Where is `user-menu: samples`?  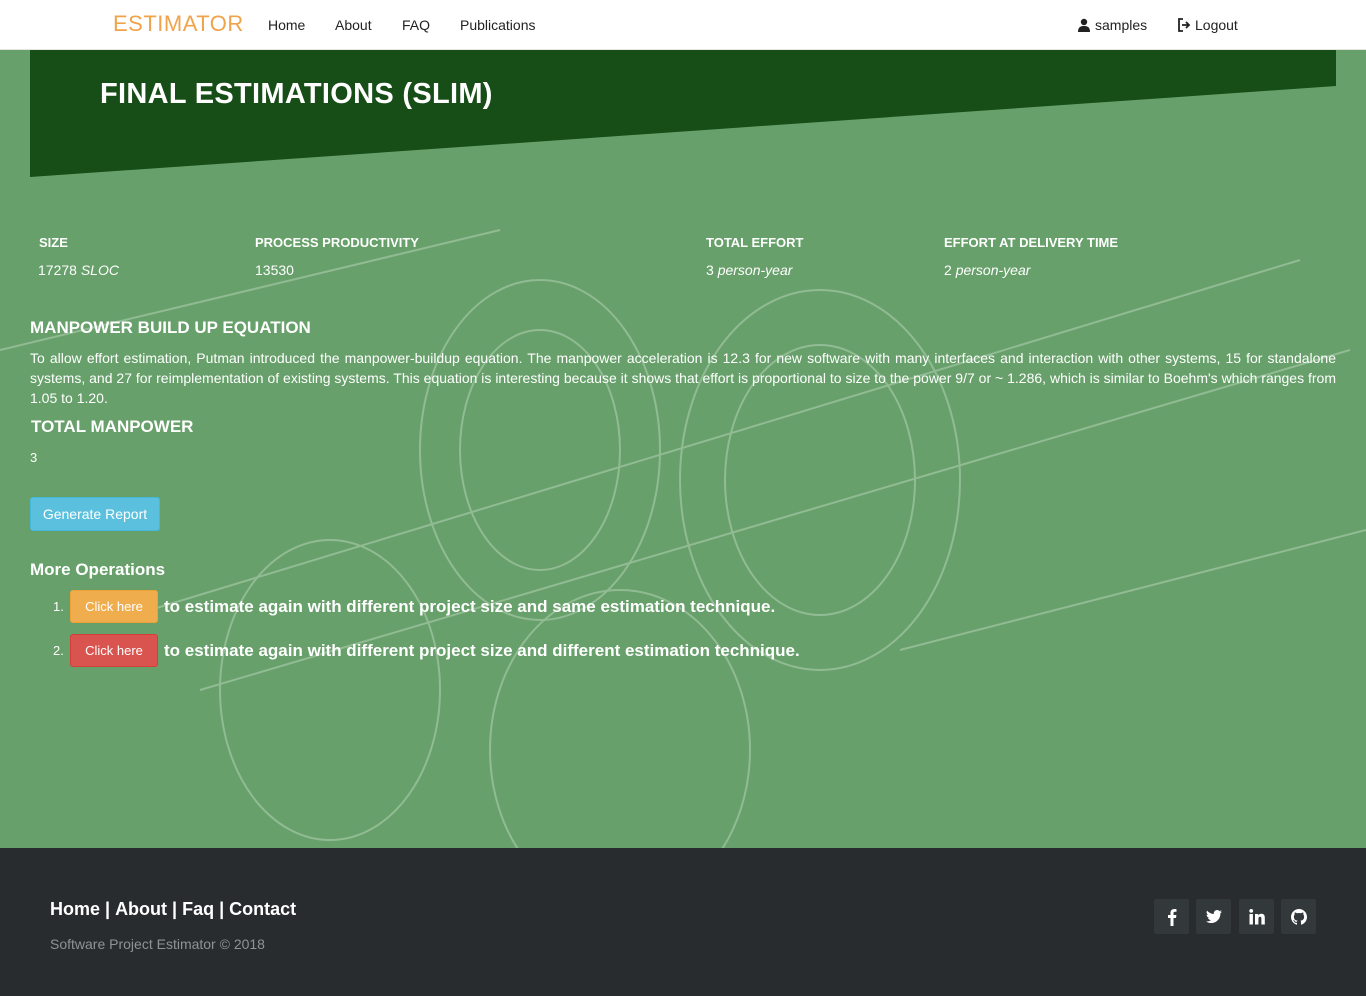 user-menu: samples is located at coordinates (1112, 25).